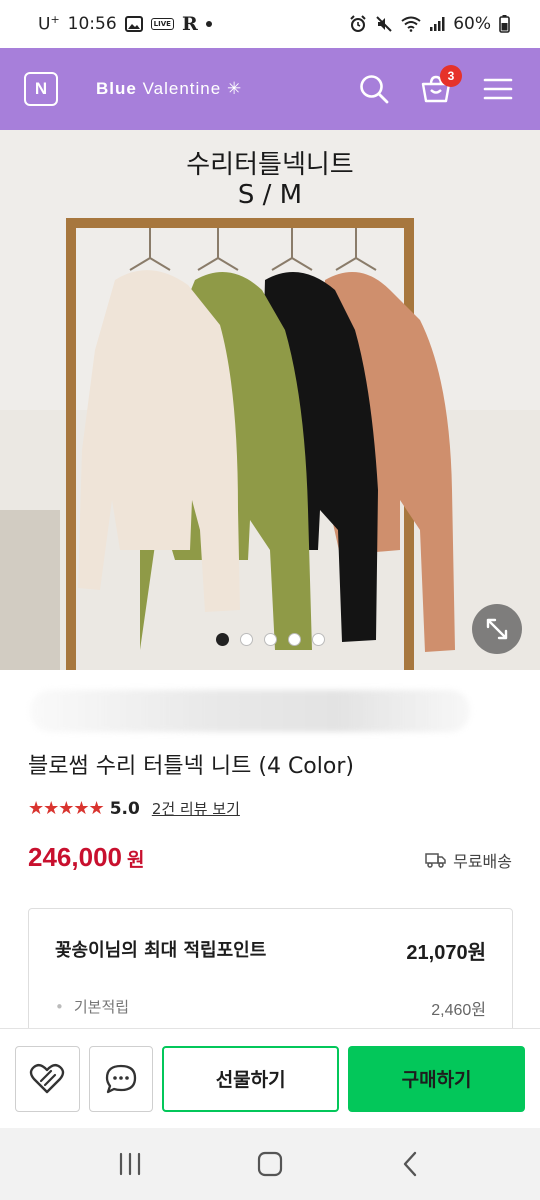  What do you see at coordinates (191, 766) in the screenshot?
I see `product-name: 블로썸 수리 터틀넥 니트 (4 Color)` at bounding box center [191, 766].